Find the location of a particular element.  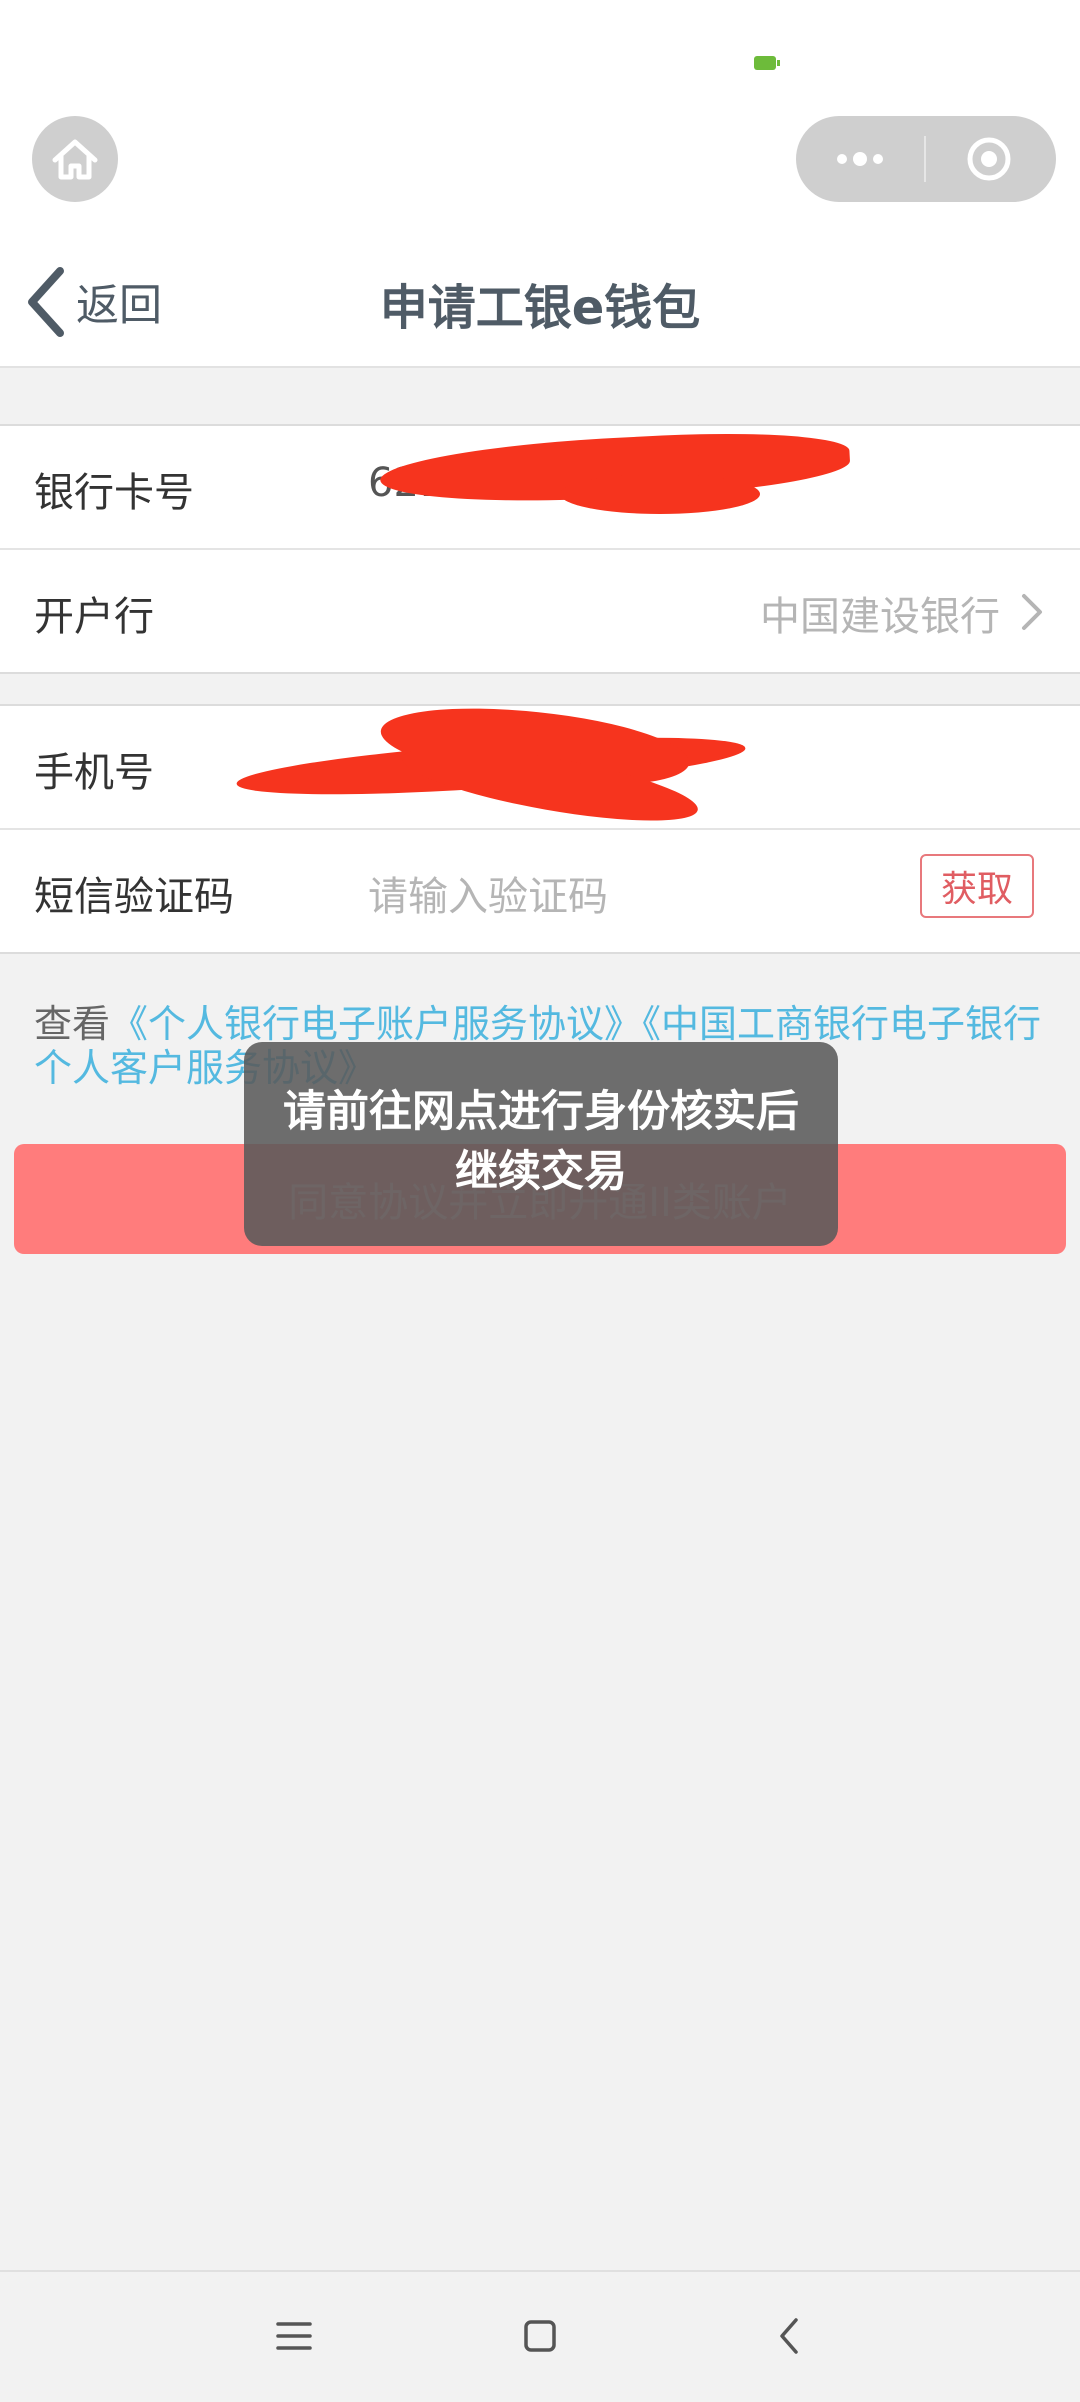

capsule-menu is located at coordinates (926, 159).